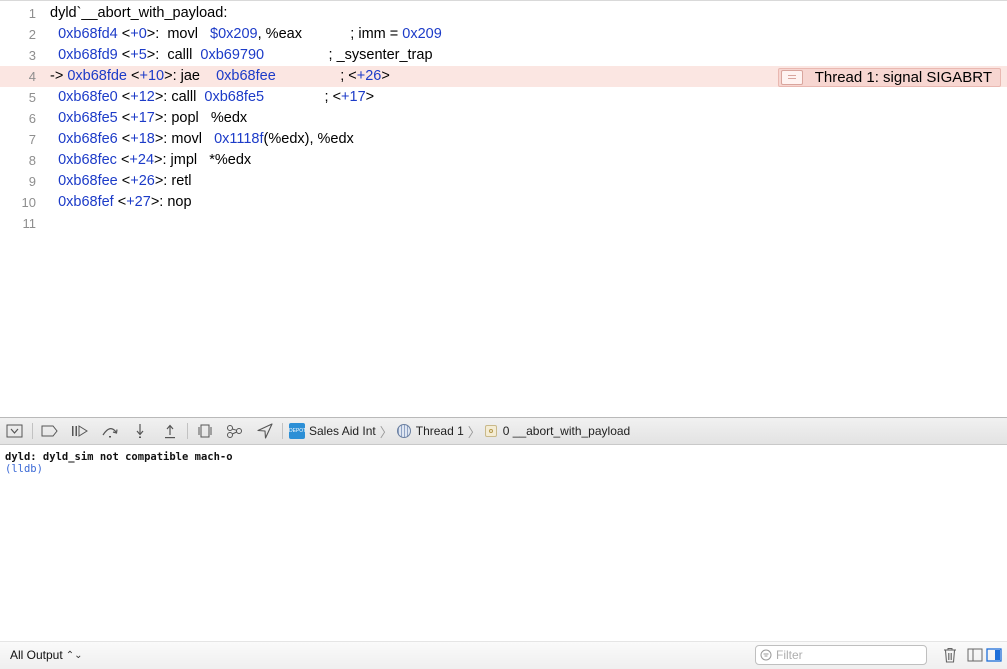 This screenshot has width=1007, height=669. I want to click on breadcrumb-frame-label: 0 __abort_with_payload, so click(566, 431).